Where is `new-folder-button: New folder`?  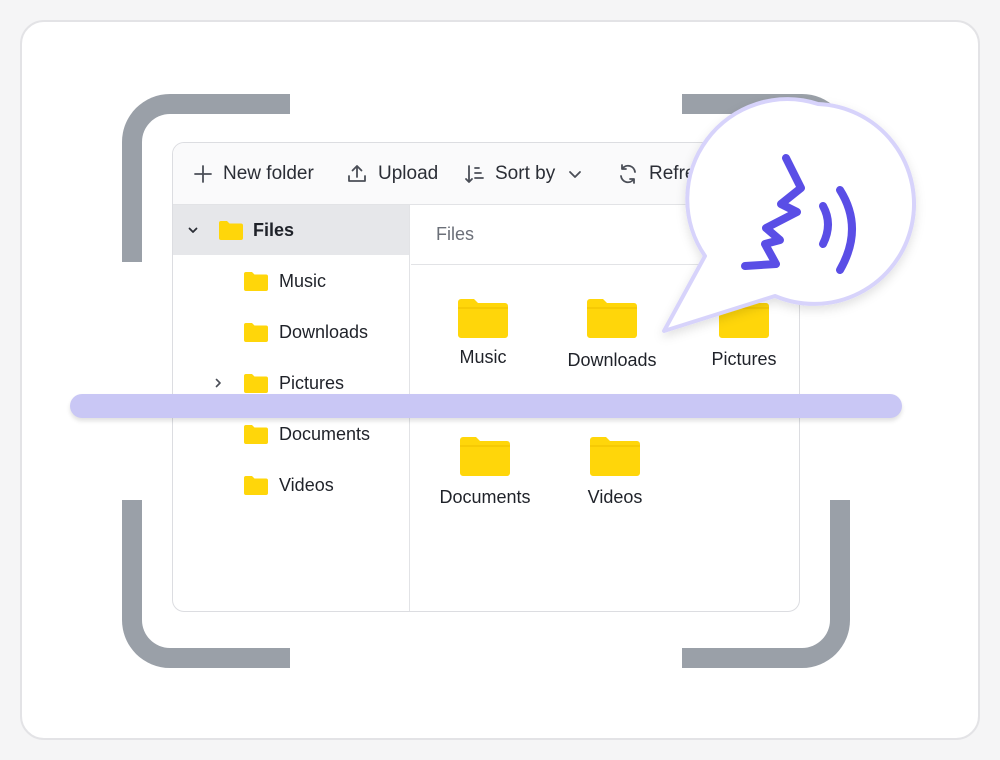 new-folder-button: New folder is located at coordinates (253, 174).